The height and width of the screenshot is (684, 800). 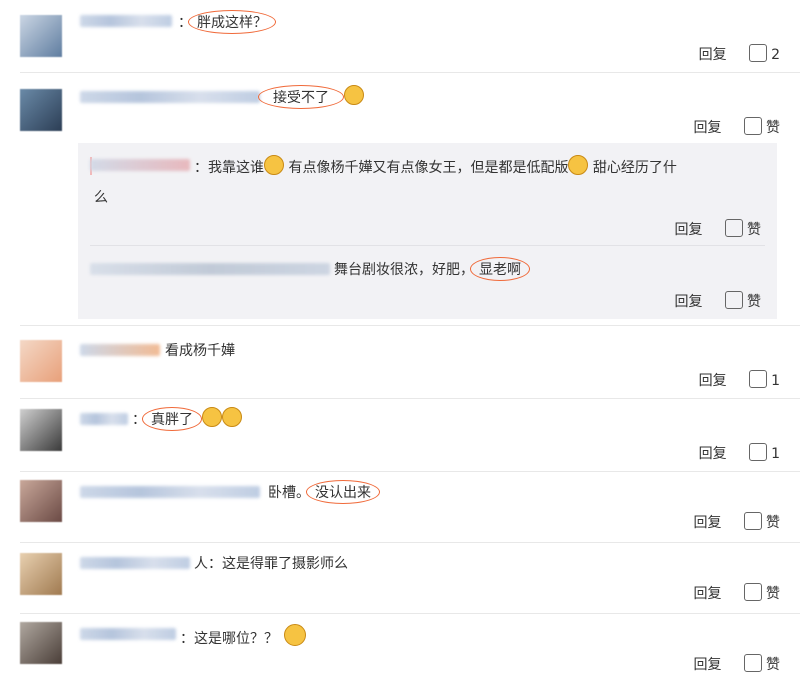 What do you see at coordinates (232, 22) in the screenshot?
I see `comment-highlight: 胖成这样？` at bounding box center [232, 22].